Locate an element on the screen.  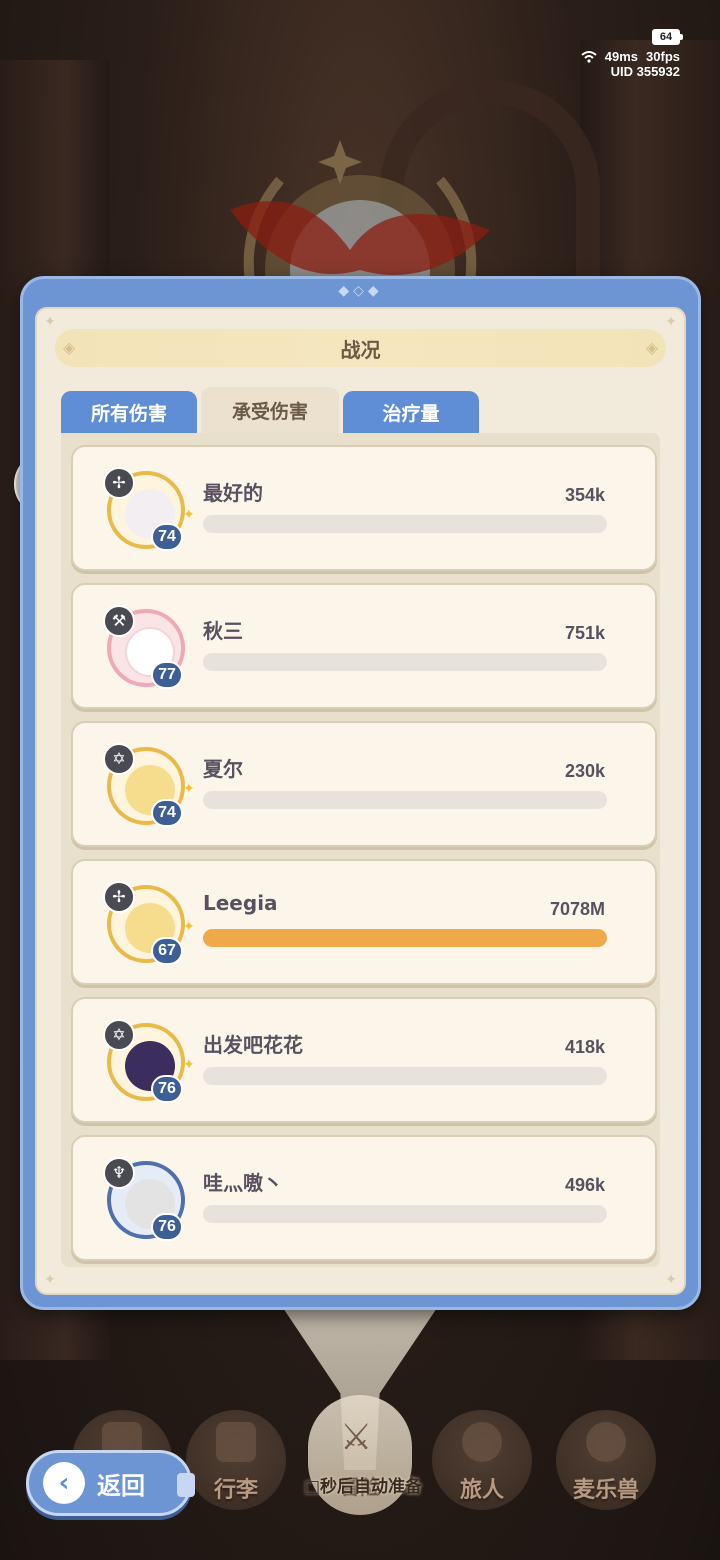
traveler-icon is located at coordinates (482, 1442).